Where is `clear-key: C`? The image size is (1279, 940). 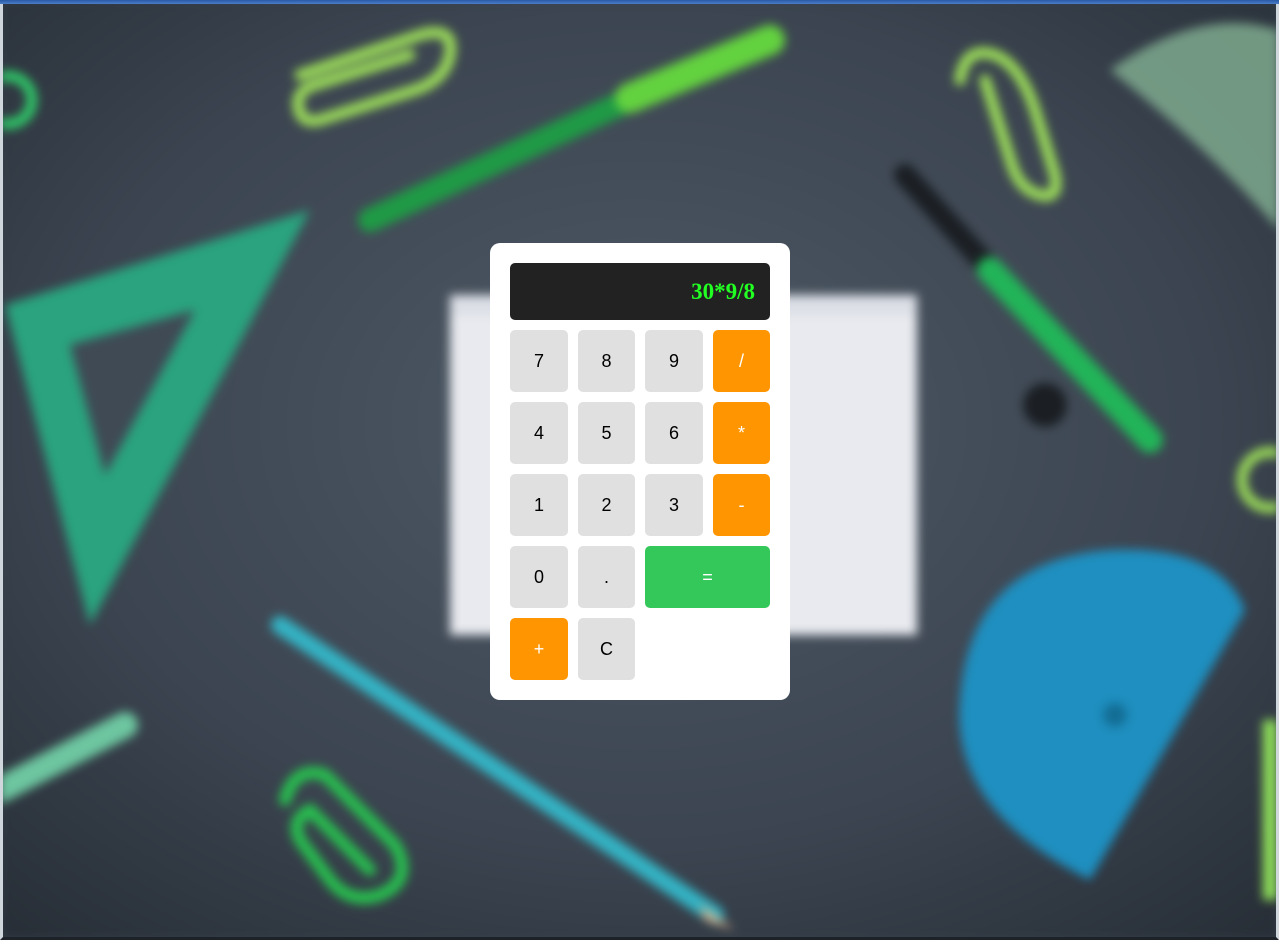 clear-key: C is located at coordinates (606, 649).